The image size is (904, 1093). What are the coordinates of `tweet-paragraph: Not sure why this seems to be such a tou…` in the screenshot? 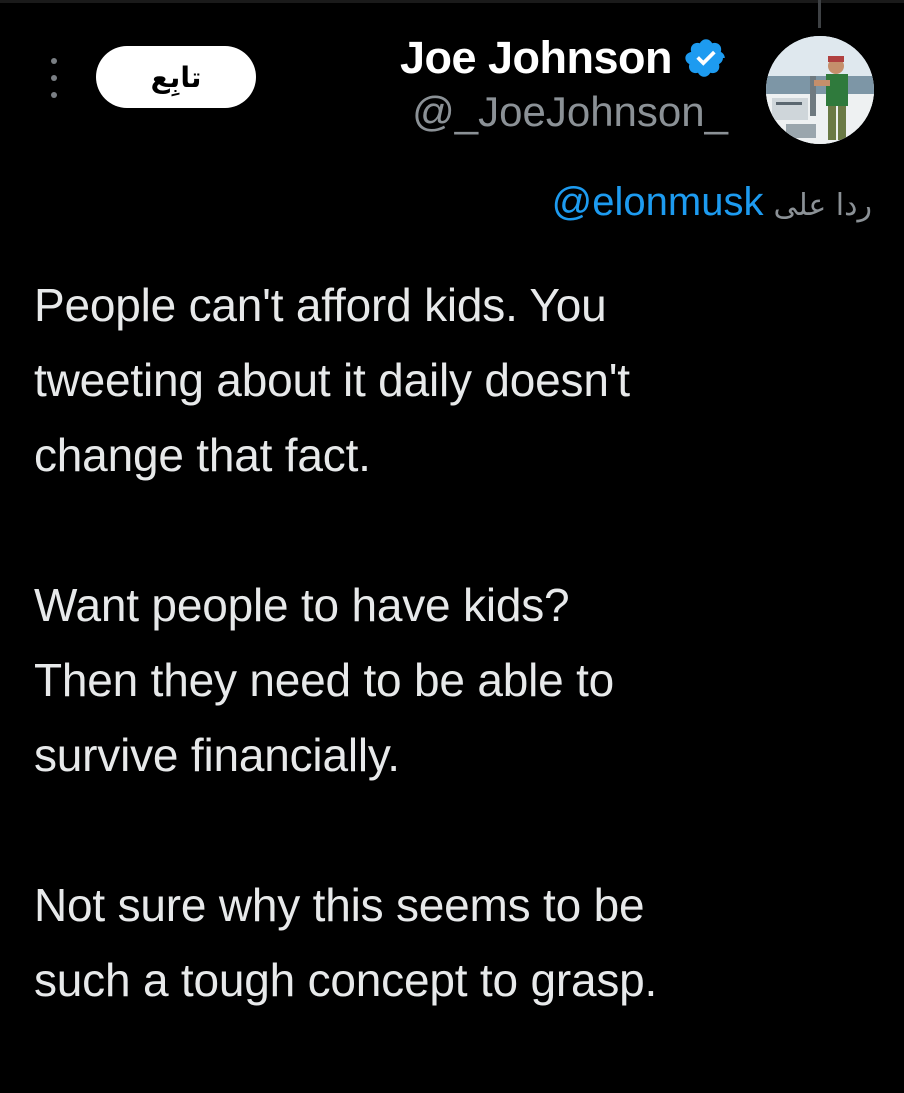 It's located at (346, 942).